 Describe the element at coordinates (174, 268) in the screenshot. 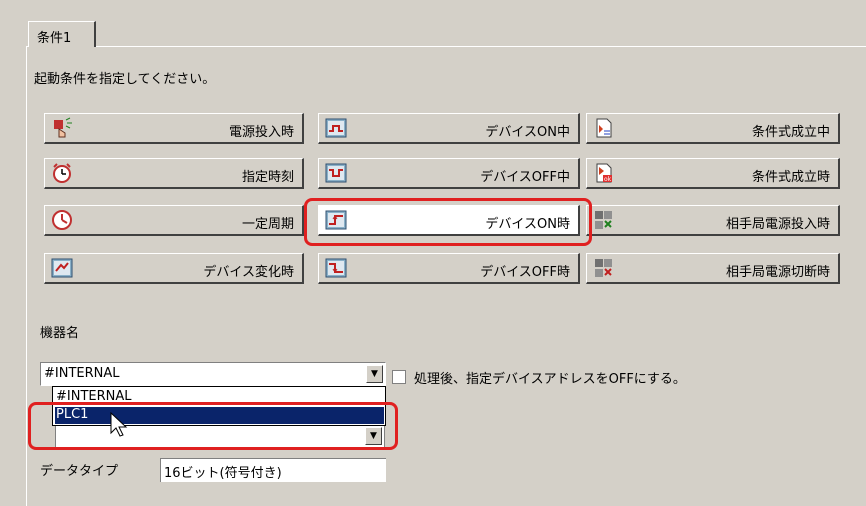

I see `trigger-device-change-button: デバイス変化時` at that location.